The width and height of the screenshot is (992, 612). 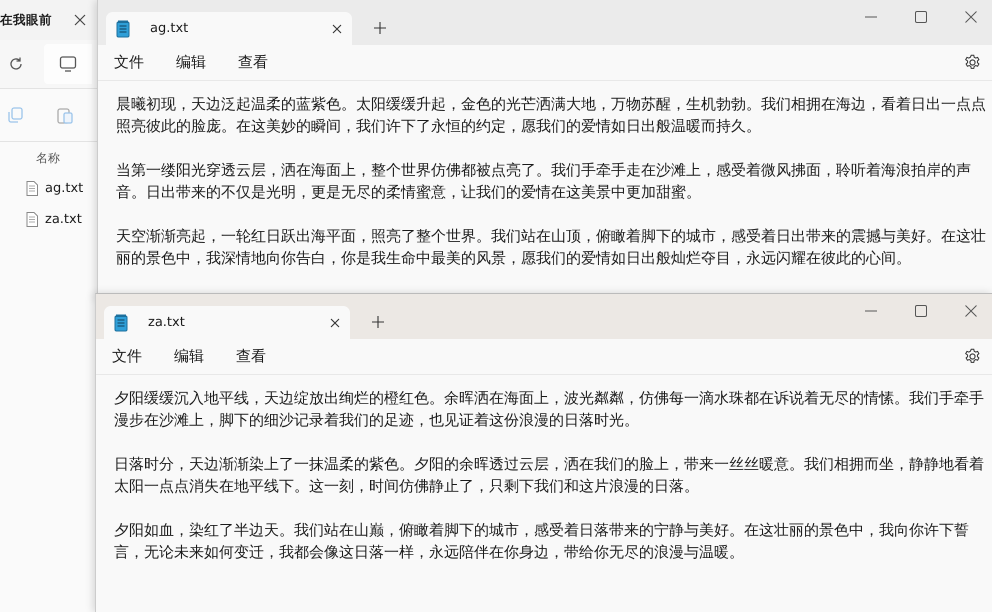 What do you see at coordinates (542, 541) in the screenshot?
I see `text-paragraph: 夕阳如血，染红了半边天。我们站在山巅，俯瞰着脚下的城市，感受着日落带来的宁静与美好。在这壮丽的景色中，我向你许下誓言，无论未来如何变迁，我都会像这日落一样，永远陪伴在你身边，带给你无尽的浪漫与温暖。` at bounding box center [542, 541].